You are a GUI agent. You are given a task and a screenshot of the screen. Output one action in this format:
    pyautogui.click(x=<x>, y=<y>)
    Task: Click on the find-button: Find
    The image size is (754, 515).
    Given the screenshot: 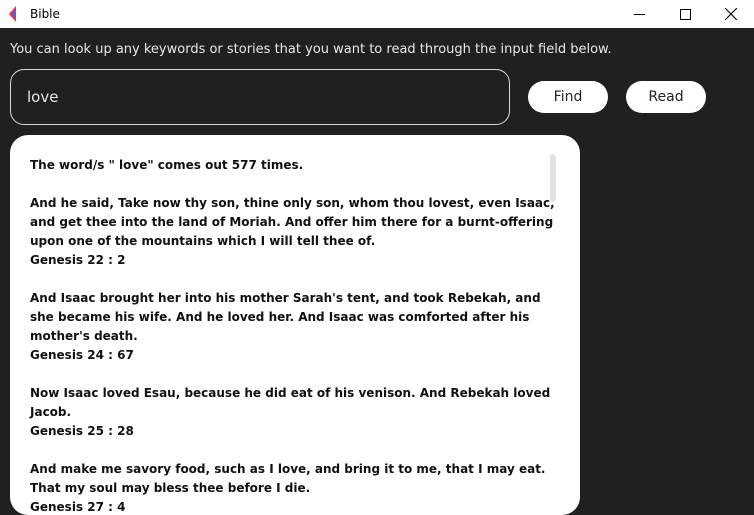 What is the action you would take?
    pyautogui.click(x=568, y=97)
    